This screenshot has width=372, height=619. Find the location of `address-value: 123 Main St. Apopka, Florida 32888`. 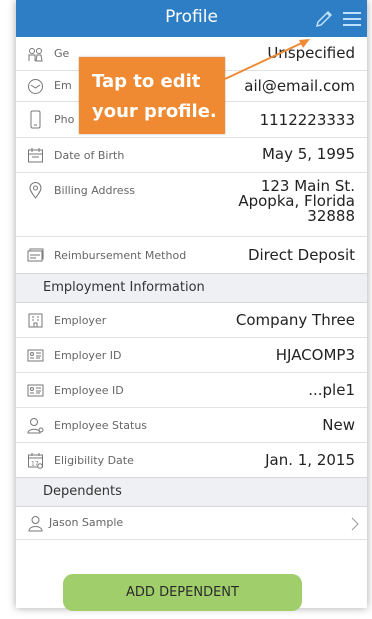

address-value: 123 Main St. Apopka, Florida 32888 is located at coordinates (296, 201).